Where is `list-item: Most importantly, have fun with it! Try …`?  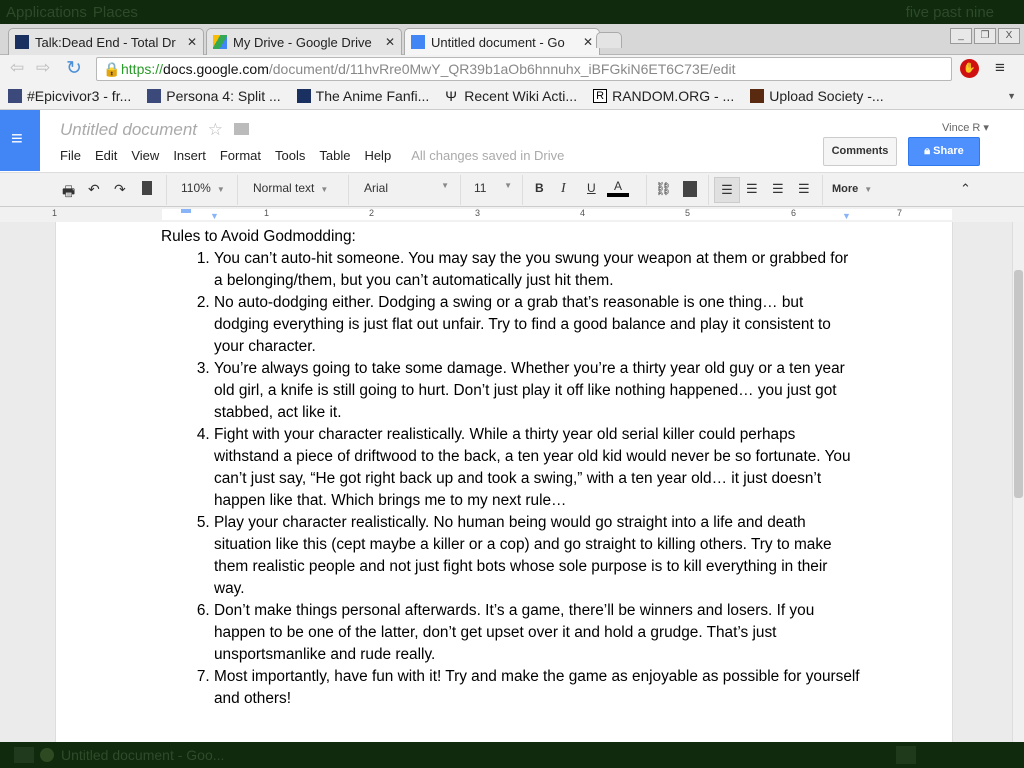
list-item: Most importantly, have fun with it! Try … is located at coordinates (537, 688).